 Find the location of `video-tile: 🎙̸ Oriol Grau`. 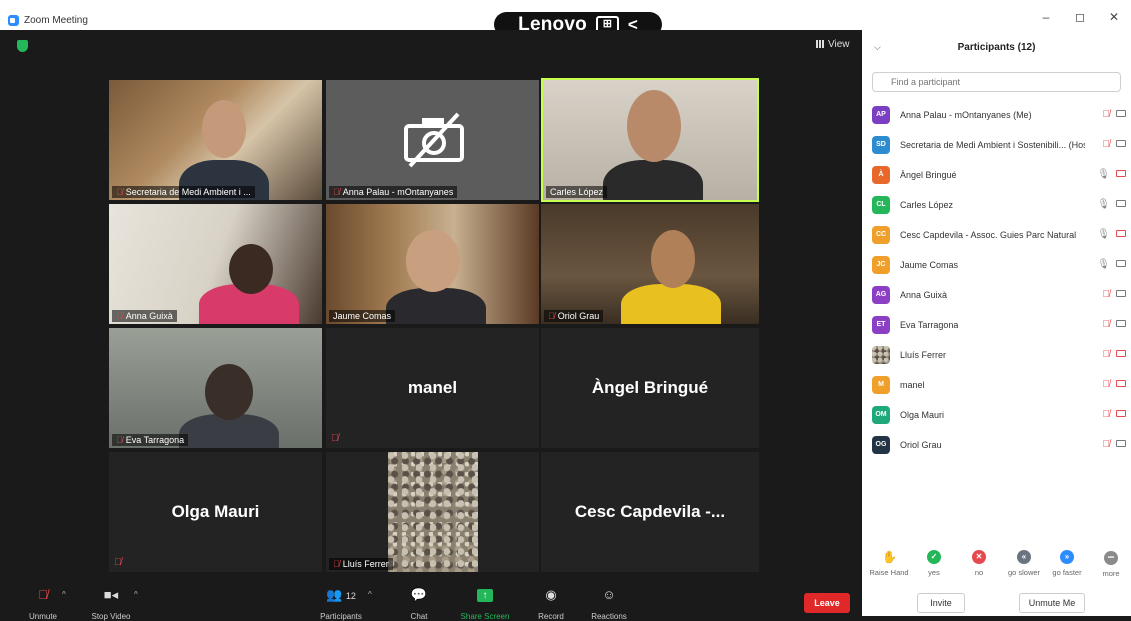

video-tile: 🎙̸ Oriol Grau is located at coordinates (650, 264).